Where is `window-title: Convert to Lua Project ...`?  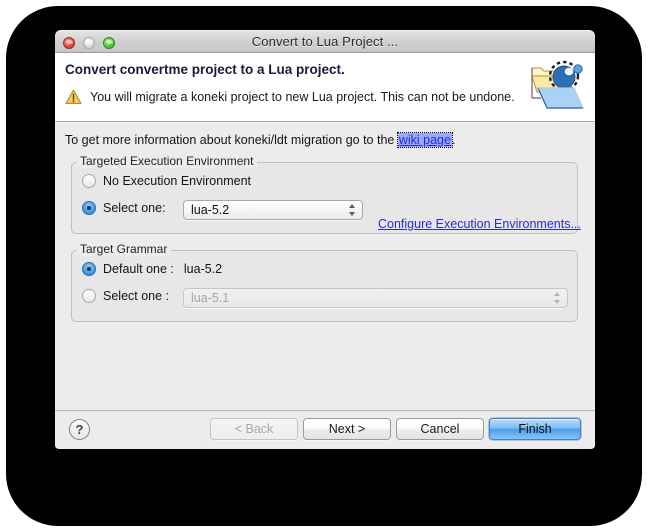
window-title: Convert to Lua Project ... is located at coordinates (325, 41).